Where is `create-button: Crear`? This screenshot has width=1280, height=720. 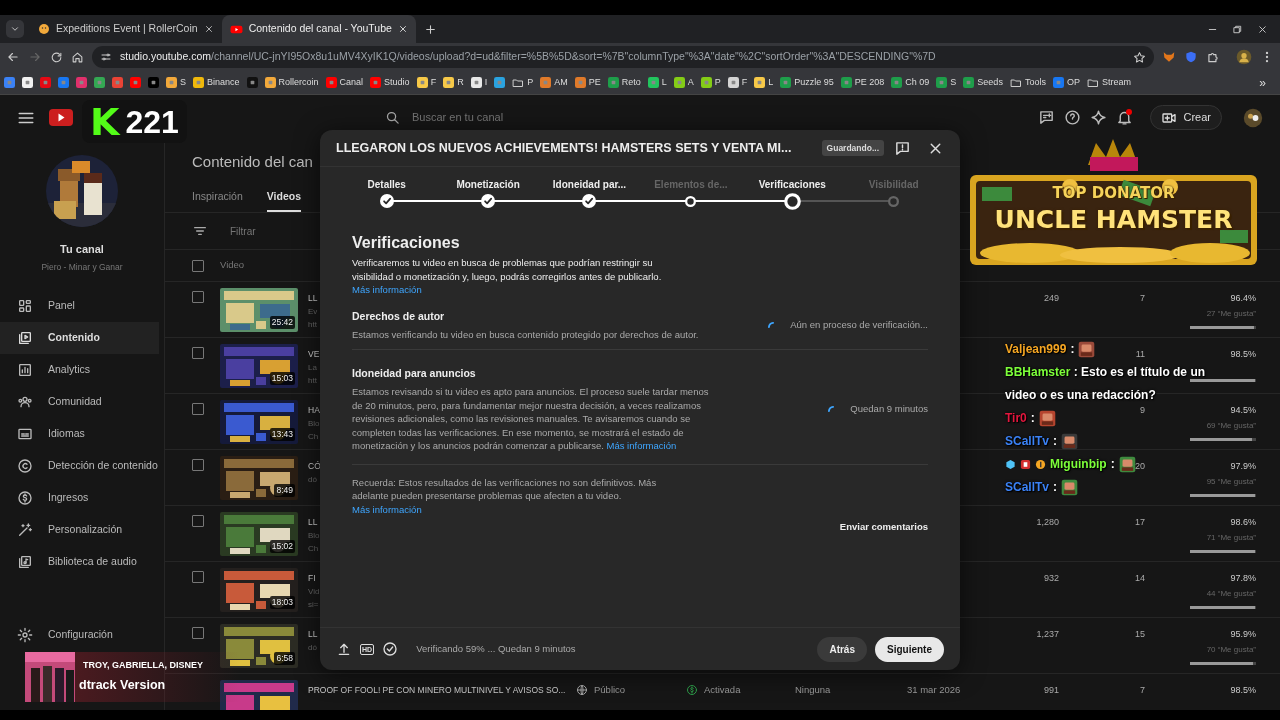
create-button: Crear is located at coordinates (1186, 117).